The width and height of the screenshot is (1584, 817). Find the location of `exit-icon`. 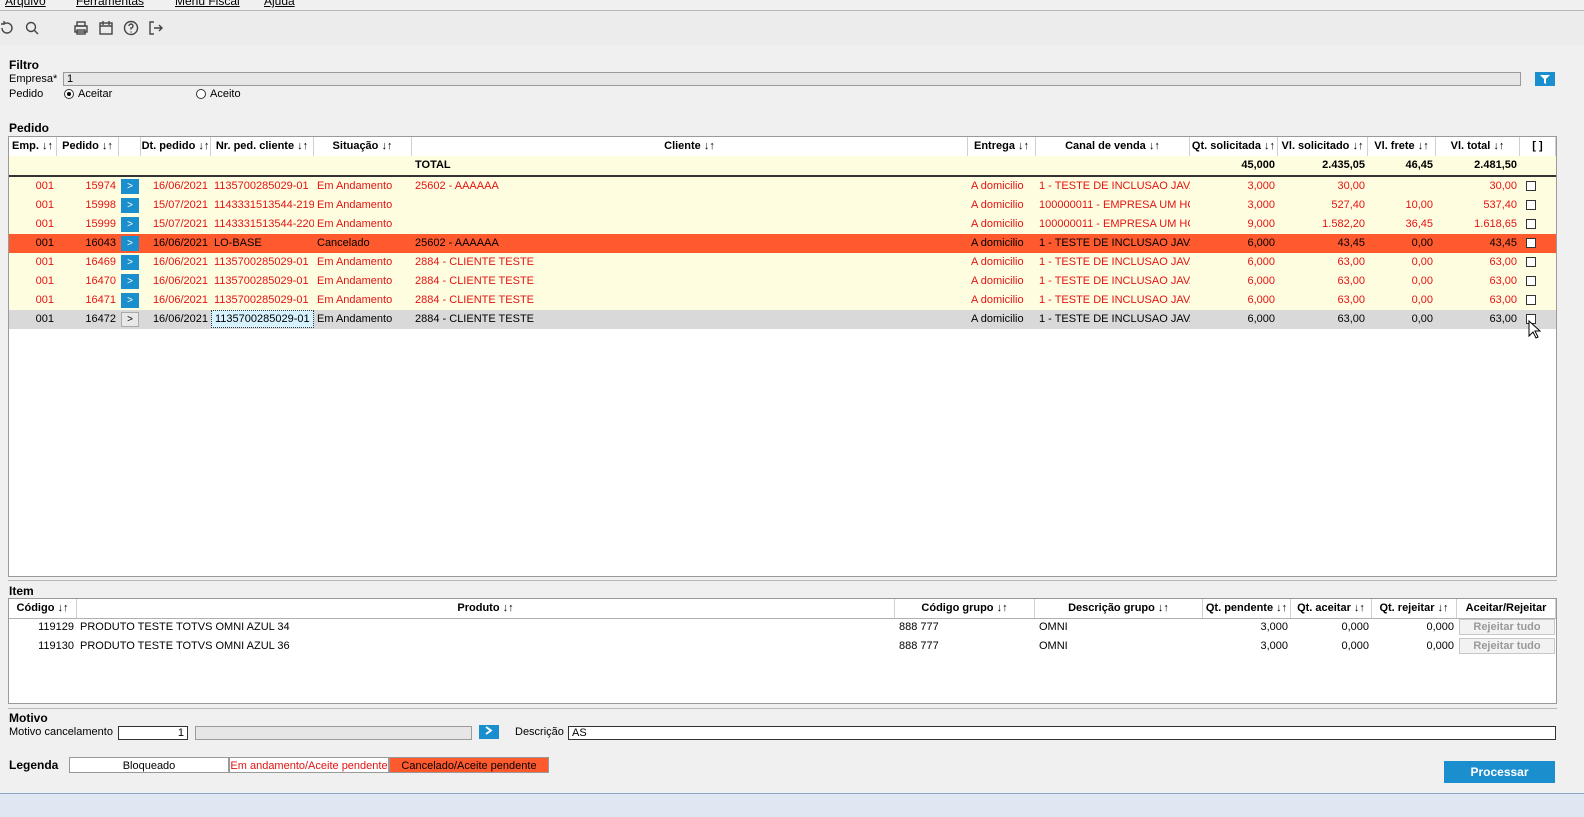

exit-icon is located at coordinates (156, 28).